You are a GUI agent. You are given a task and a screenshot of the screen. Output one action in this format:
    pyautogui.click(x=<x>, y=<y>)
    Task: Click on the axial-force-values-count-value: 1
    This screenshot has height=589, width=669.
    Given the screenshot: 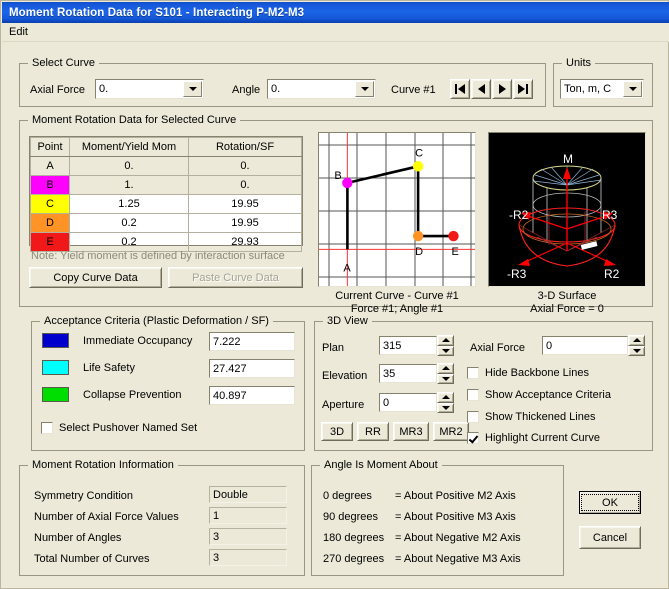 What is the action you would take?
    pyautogui.click(x=216, y=516)
    